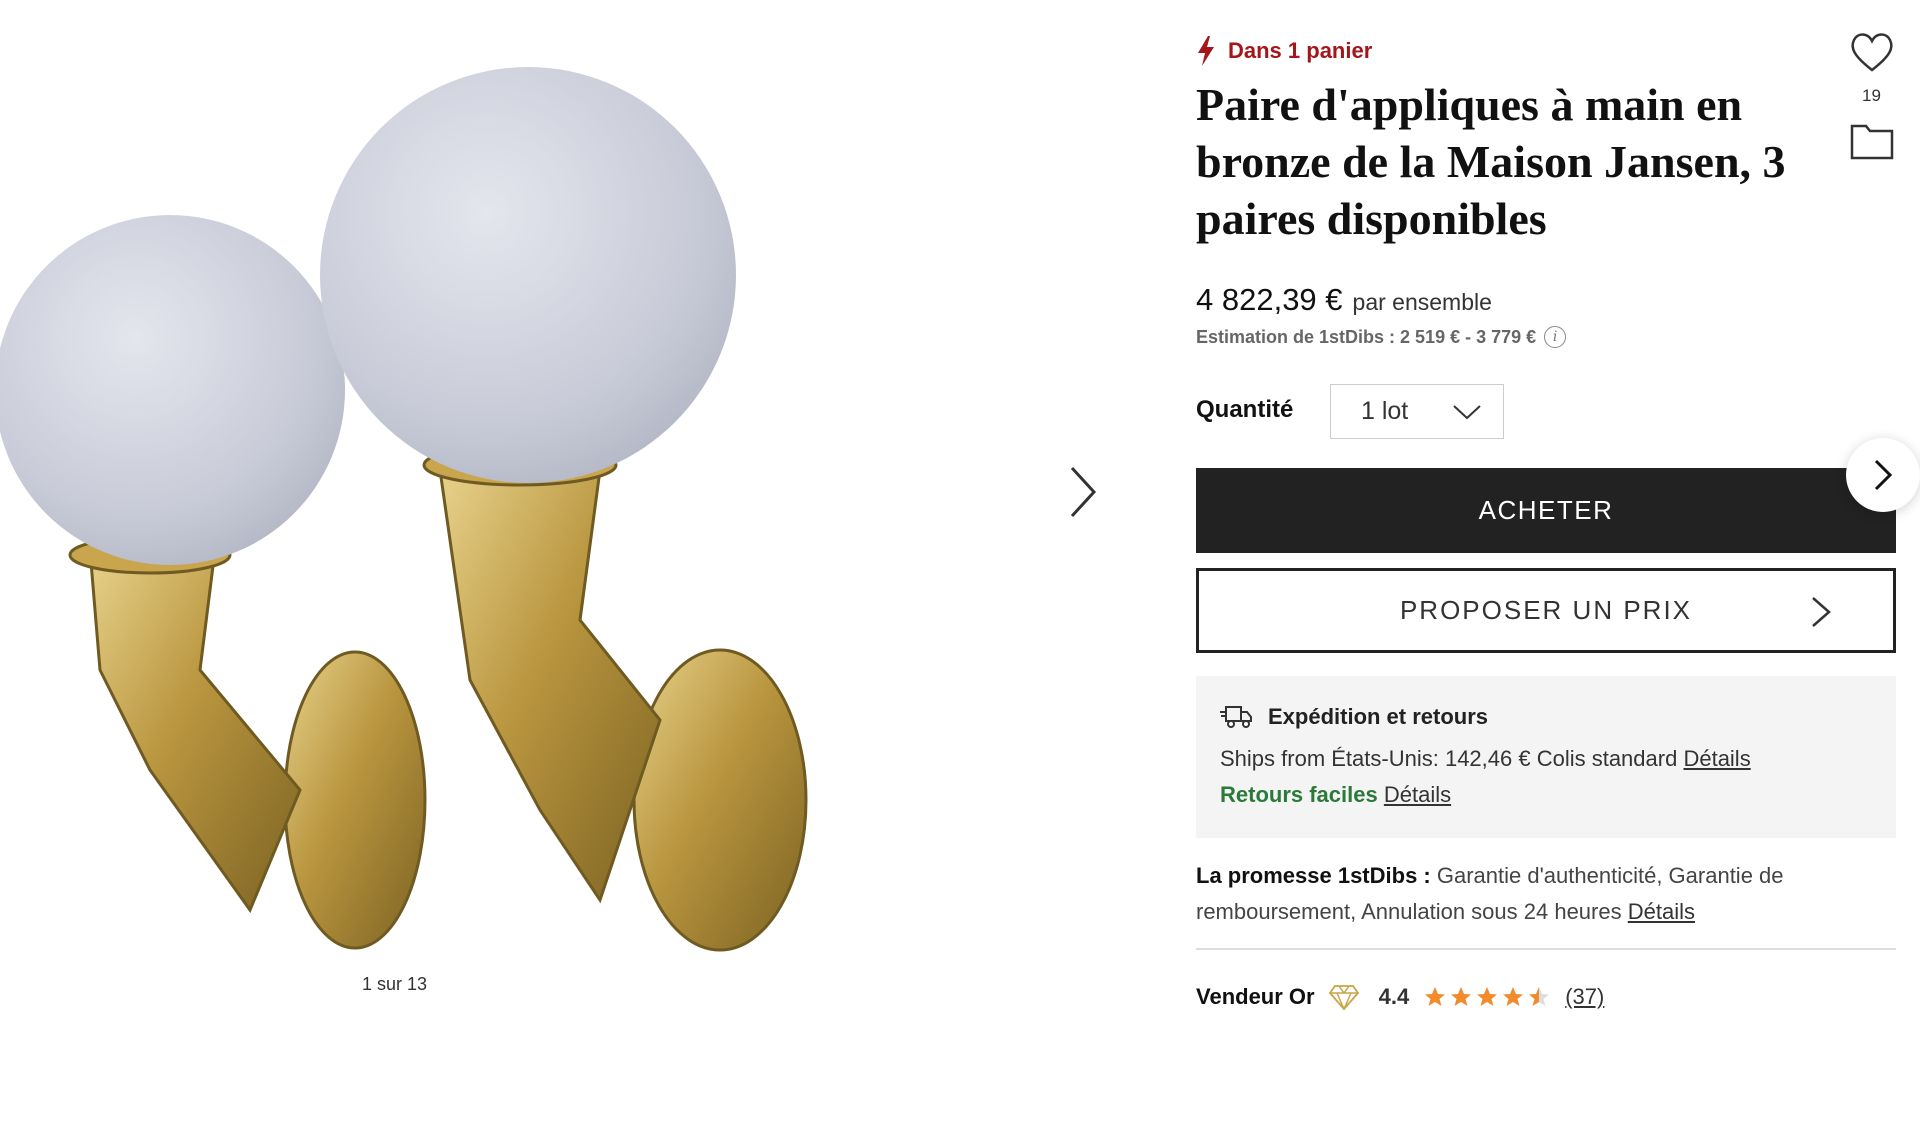  I want to click on diamond-icon, so click(1343, 997).